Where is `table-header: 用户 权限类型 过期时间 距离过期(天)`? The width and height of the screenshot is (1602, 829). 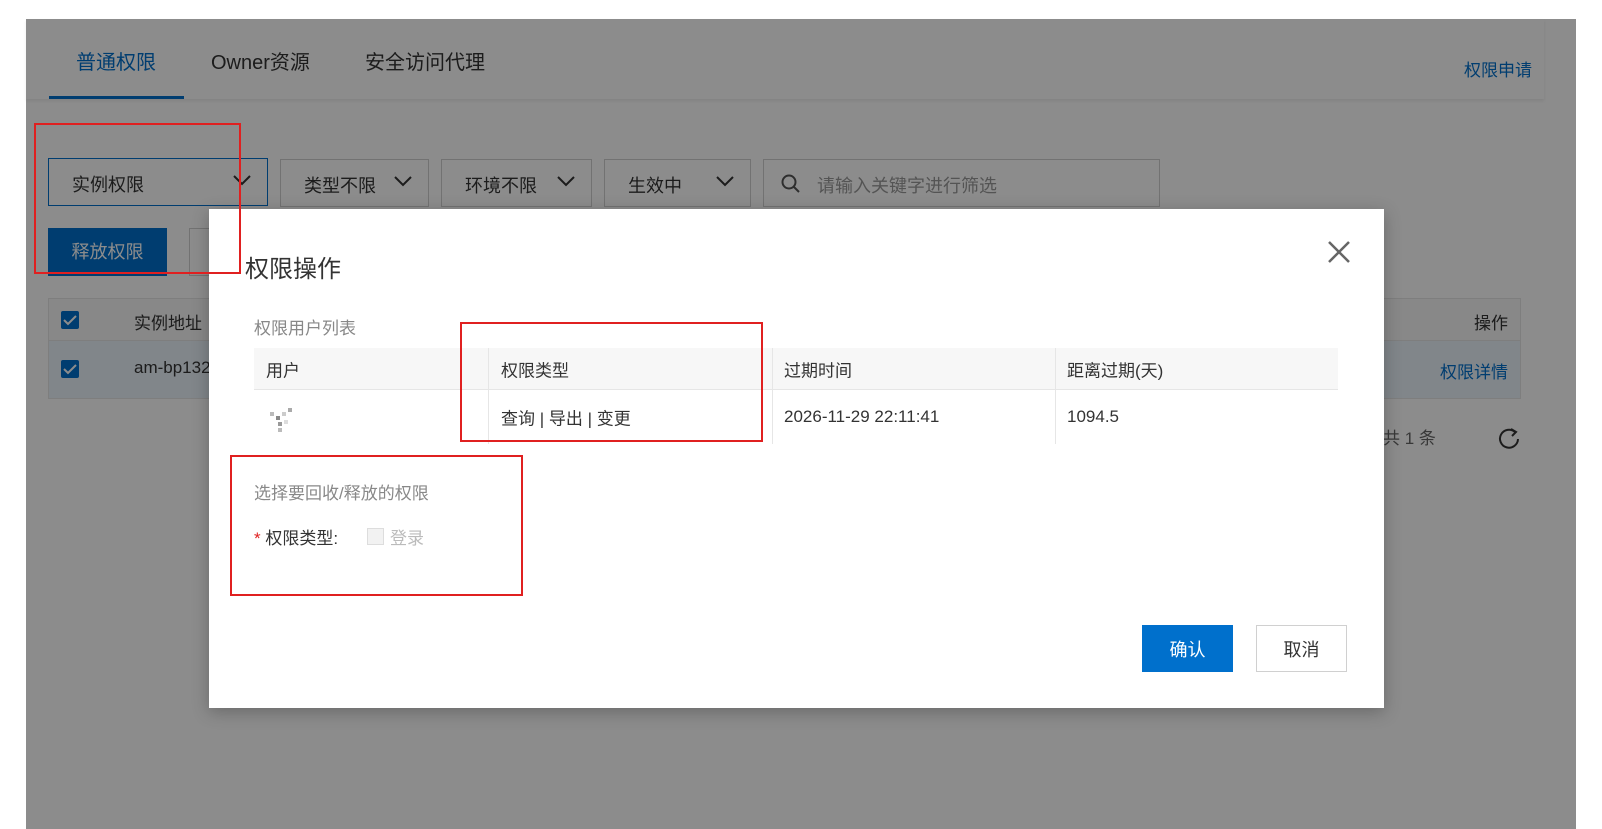 table-header: 用户 权限类型 过期时间 距离过期(天) is located at coordinates (796, 369).